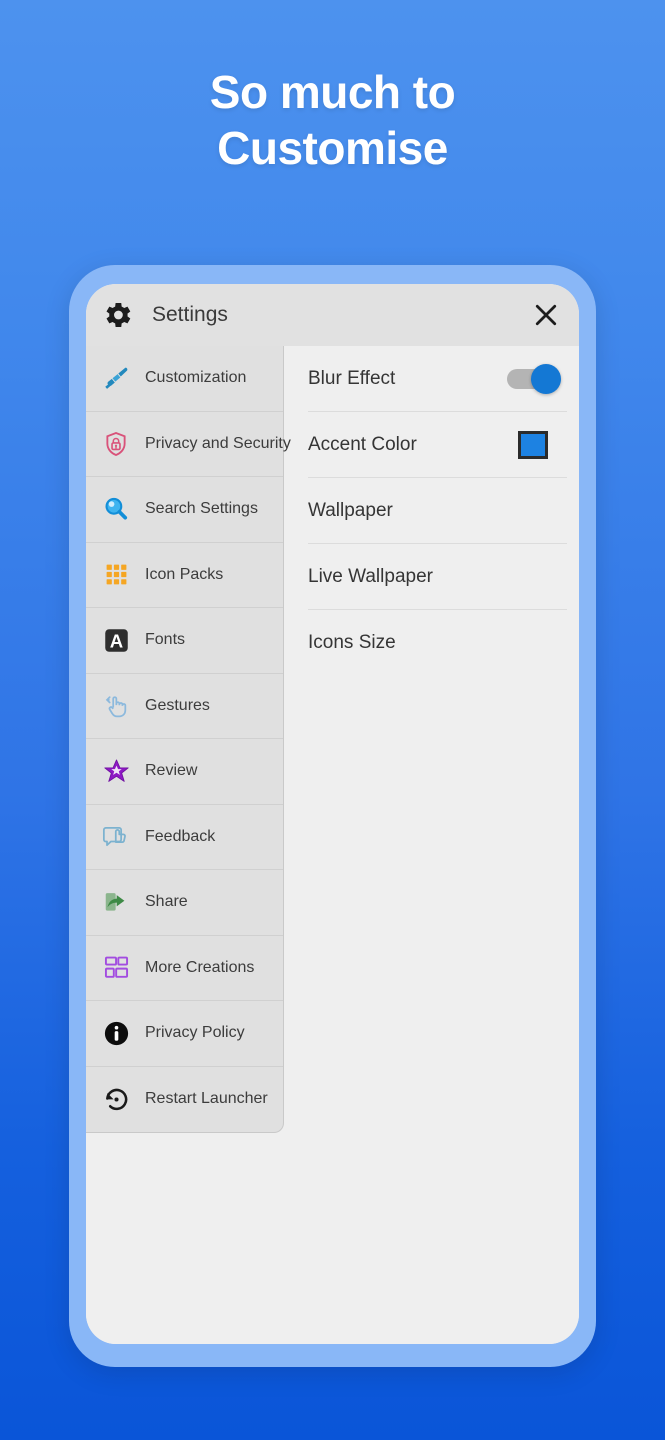  I want to click on setting-label: Live Wallpaper, so click(370, 576).